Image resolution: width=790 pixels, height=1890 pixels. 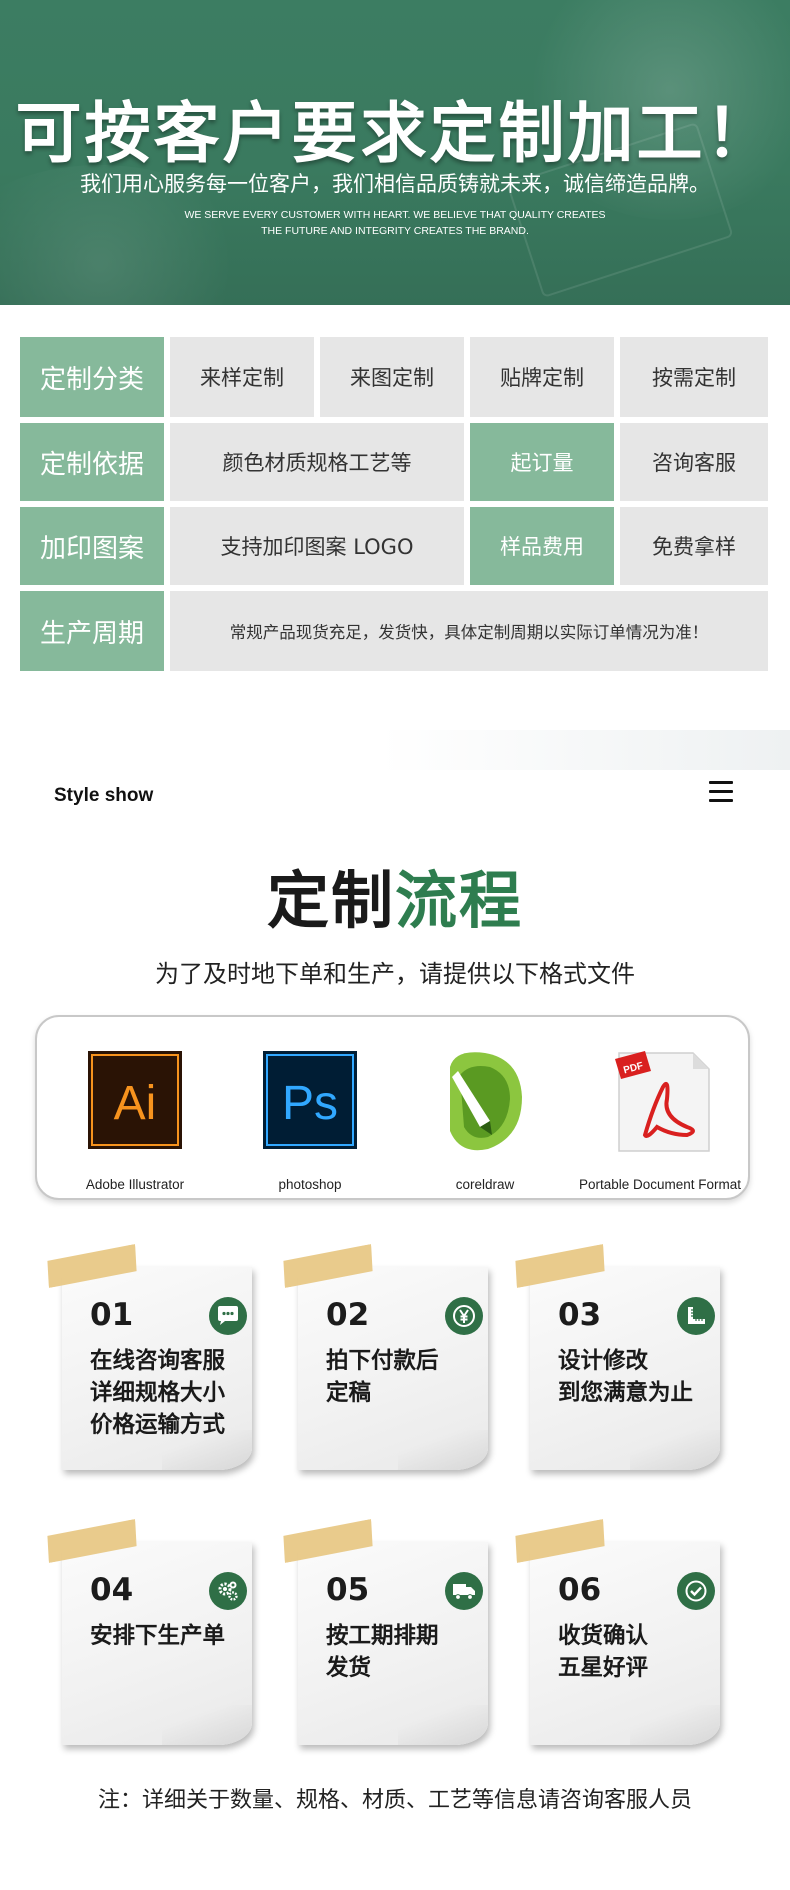 I want to click on ruler-icon, so click(x=696, y=1316).